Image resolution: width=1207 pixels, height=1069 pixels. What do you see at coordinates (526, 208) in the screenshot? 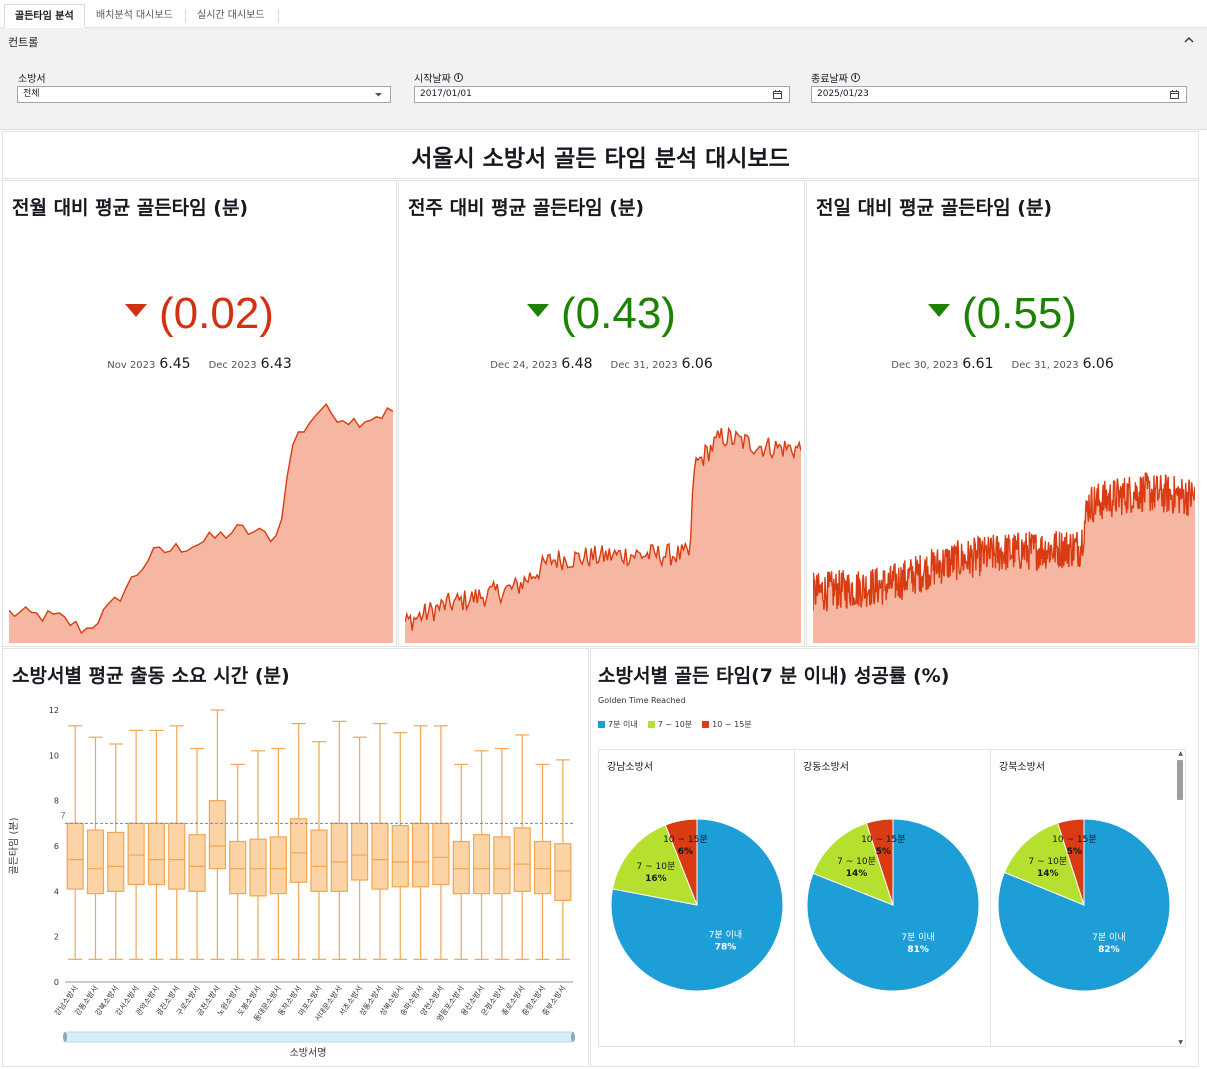
I see `kpi-title: 전주 대비 평균 골든타임 (분)` at bounding box center [526, 208].